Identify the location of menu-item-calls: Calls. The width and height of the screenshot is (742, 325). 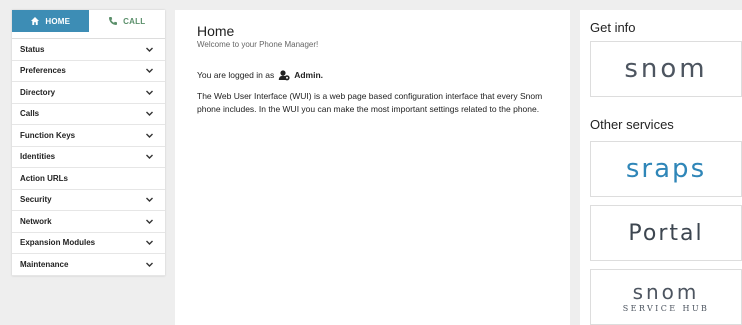
(88, 114).